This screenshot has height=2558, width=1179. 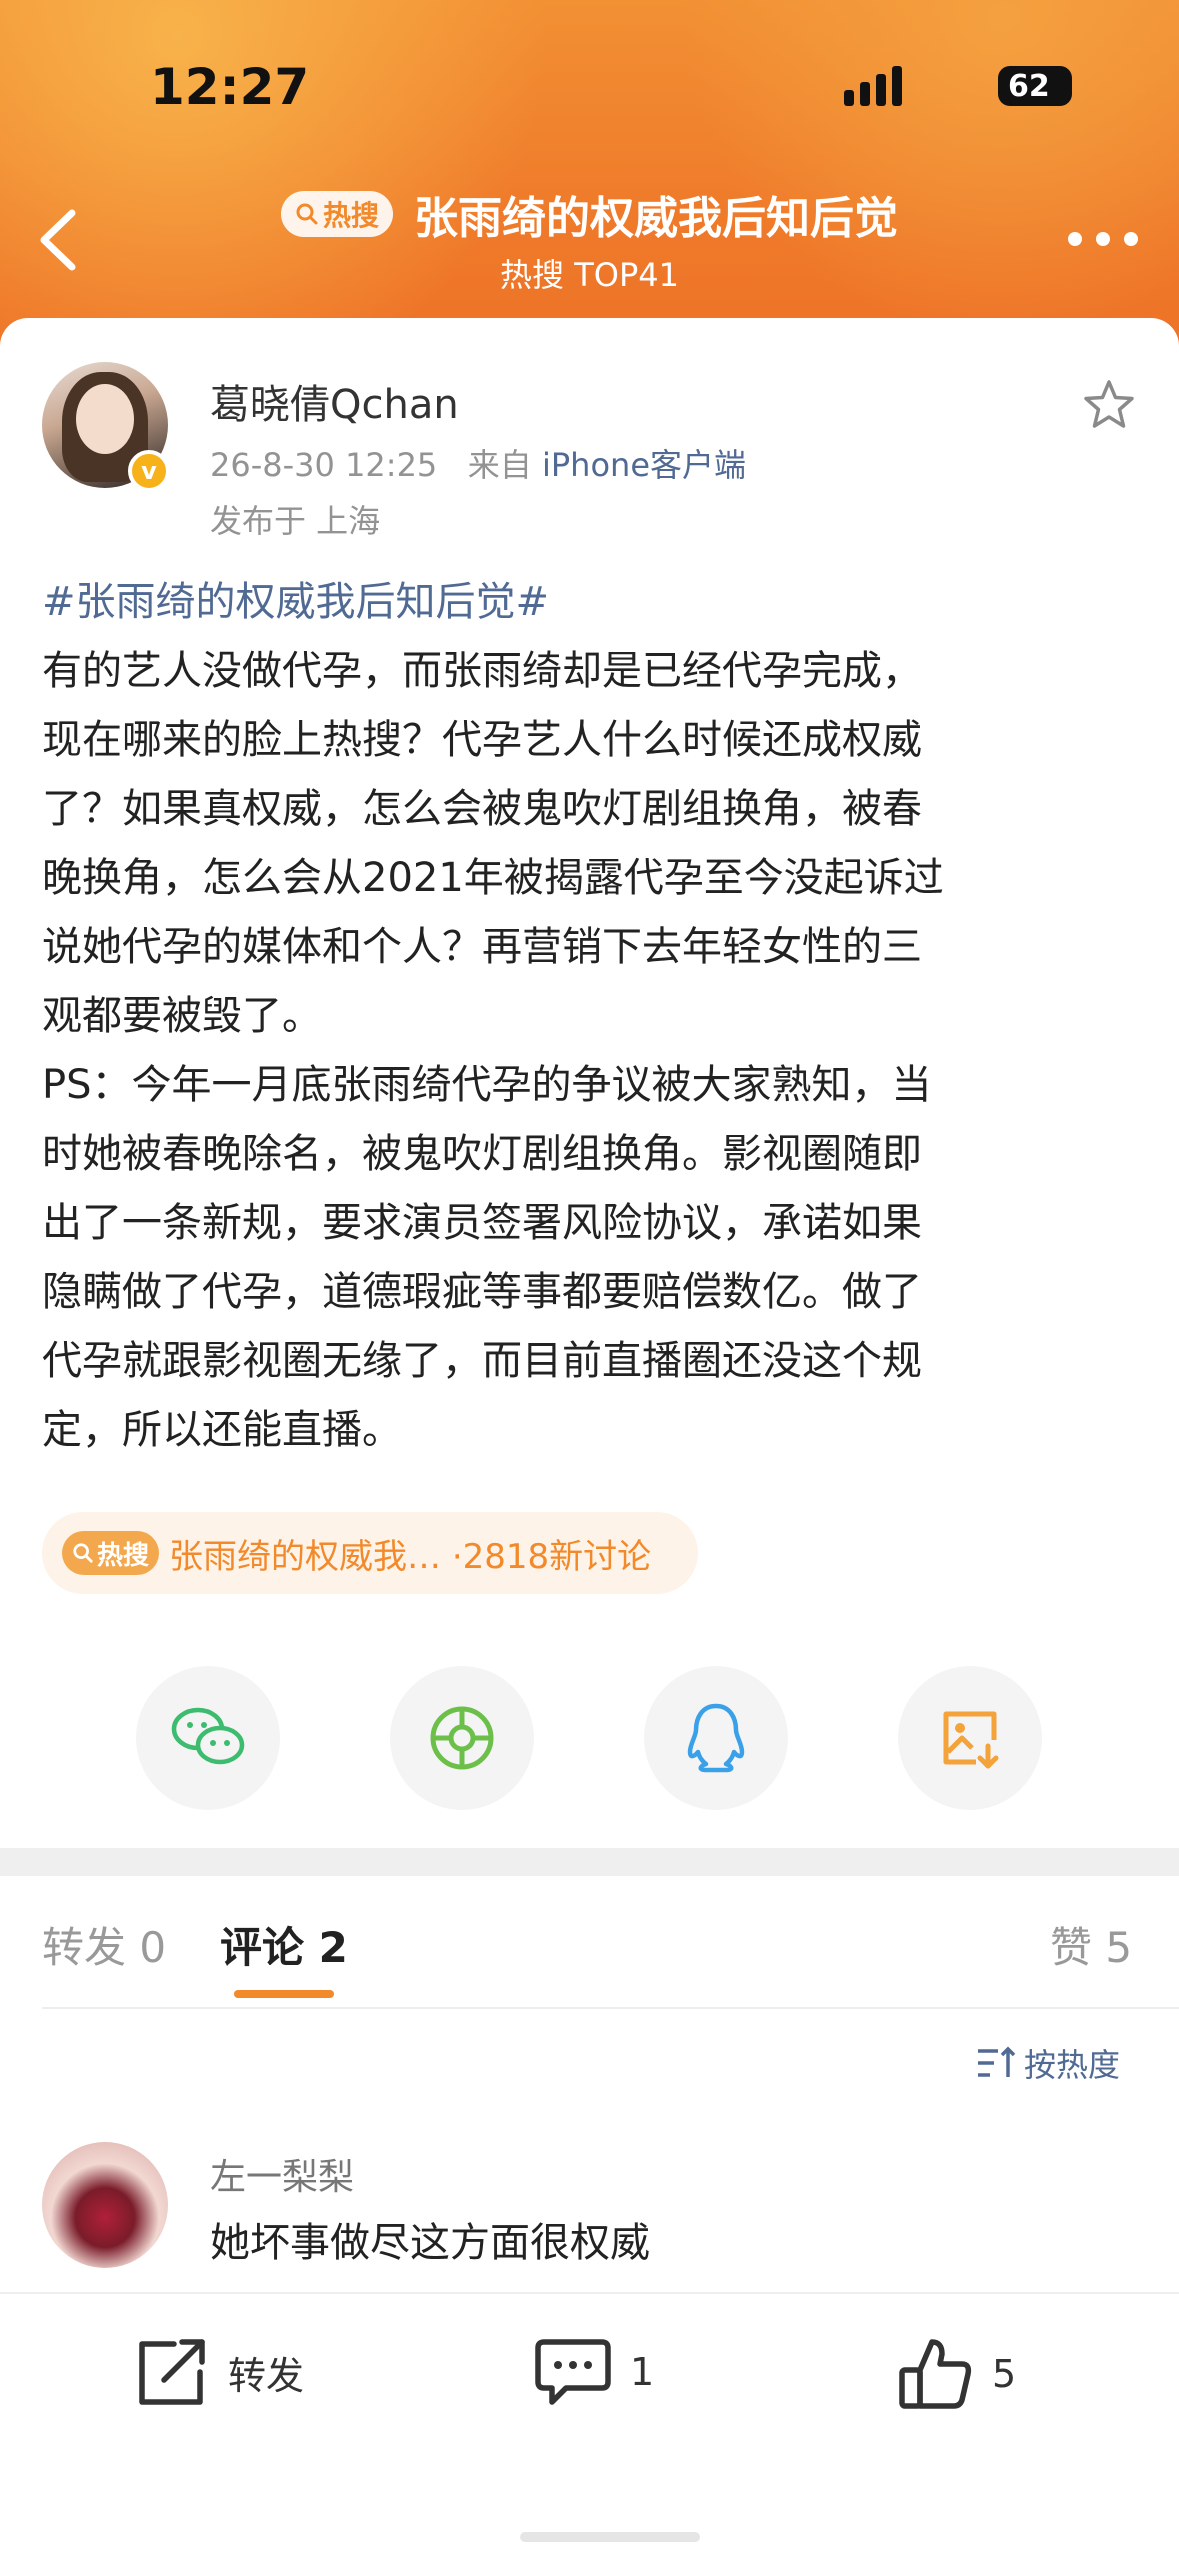 What do you see at coordinates (499, 465) in the screenshot?
I see `source-prefix: 来自` at bounding box center [499, 465].